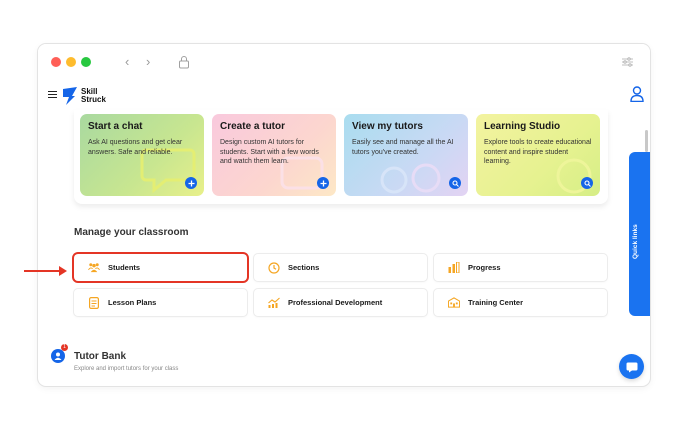 The image size is (688, 430). Describe the element at coordinates (344, 95) in the screenshot. I see `app-header: Skill Struck` at that location.